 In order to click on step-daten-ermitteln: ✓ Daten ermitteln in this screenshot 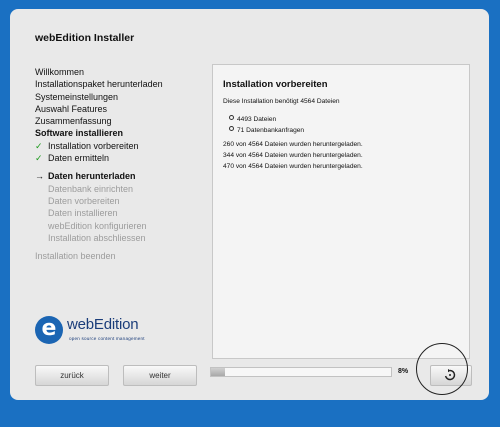, I will do `click(125, 158)`.